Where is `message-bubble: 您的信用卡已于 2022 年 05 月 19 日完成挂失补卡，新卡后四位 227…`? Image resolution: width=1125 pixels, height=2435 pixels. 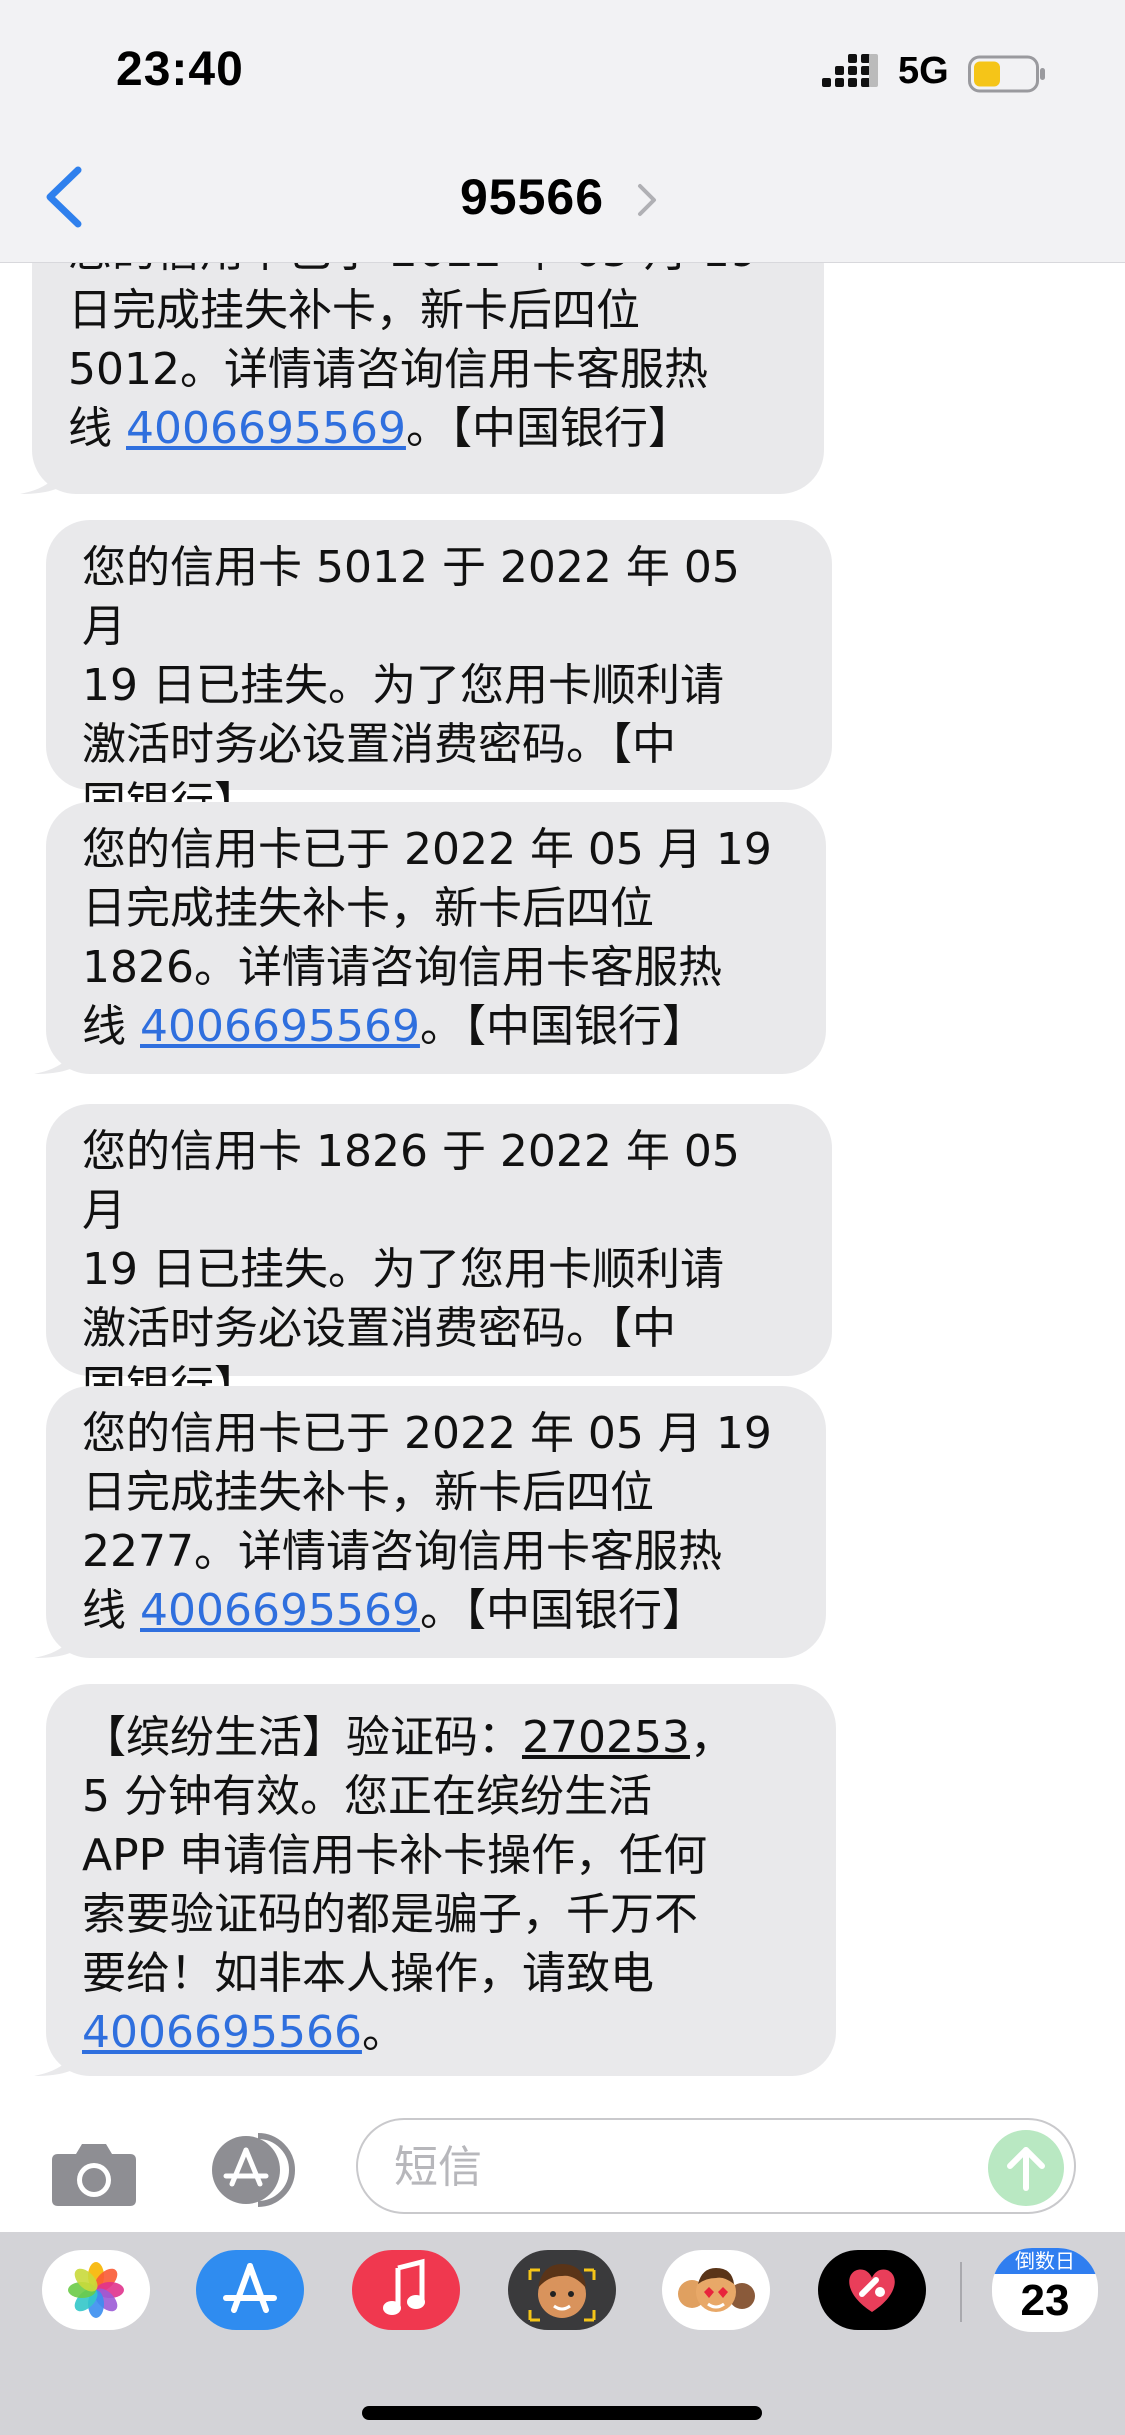
message-bubble: 您的信用卡已于 2022 年 05 月 19 日完成挂失补卡，新卡后四位 227… is located at coordinates (430, 1522).